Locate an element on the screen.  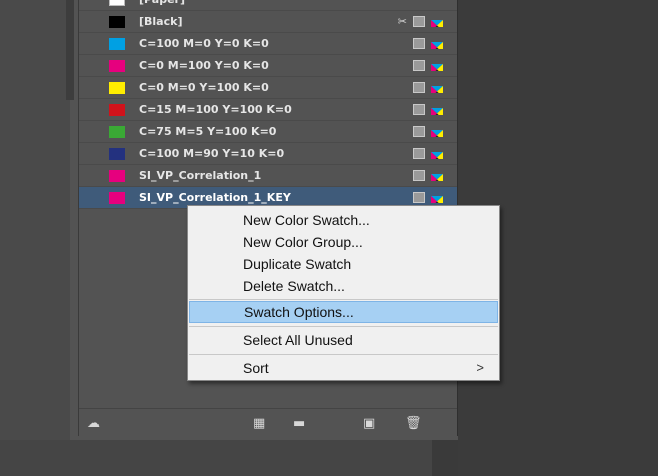
swatch-row: C=0 M=0 Y=100 K=0 is located at coordinates (268, 88).